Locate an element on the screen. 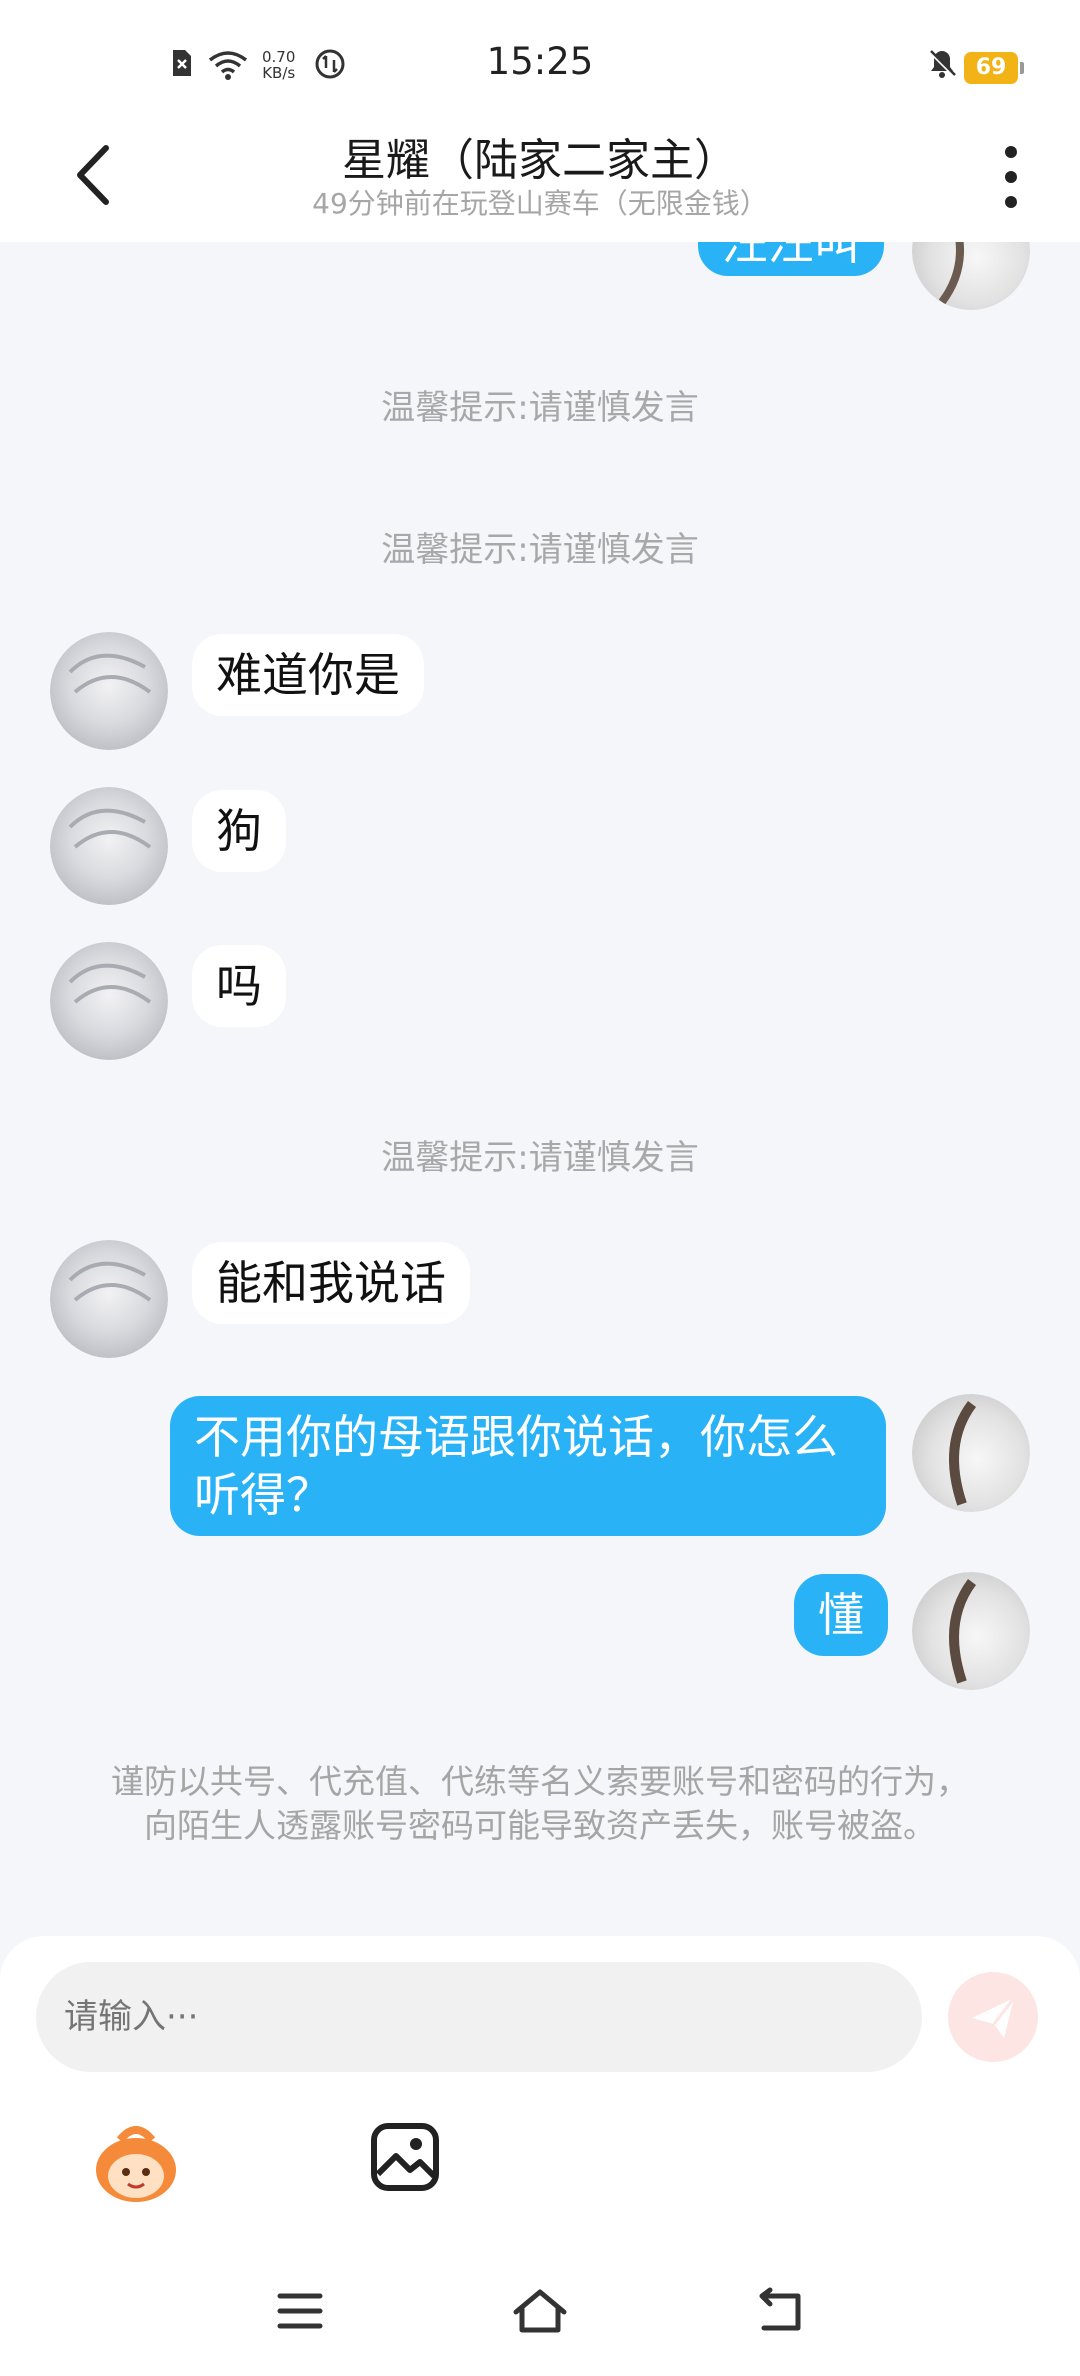  incoming-message: 狗 is located at coordinates (239, 831).